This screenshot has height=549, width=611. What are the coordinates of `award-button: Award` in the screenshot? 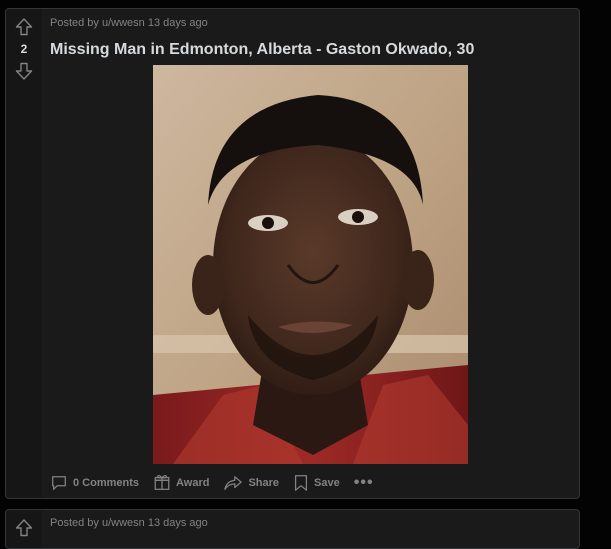 It's located at (181, 483).